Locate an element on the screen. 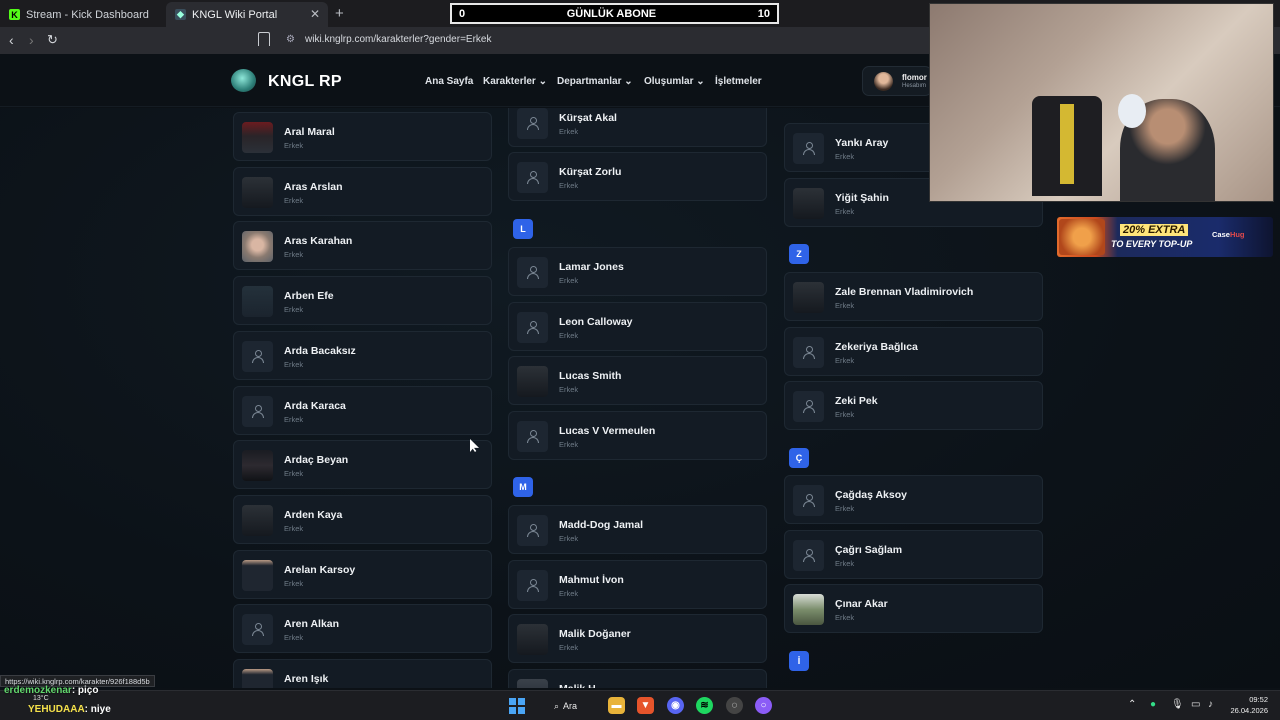  nav-organizations: Oluşumlar ⌄ is located at coordinates (674, 81).